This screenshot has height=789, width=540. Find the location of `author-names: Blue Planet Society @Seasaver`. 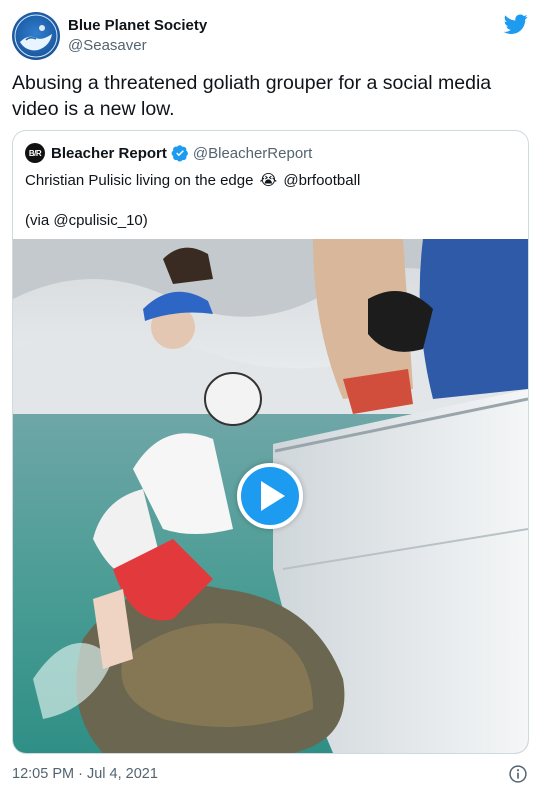

author-names: Blue Planet Society @Seasaver is located at coordinates (137, 36).